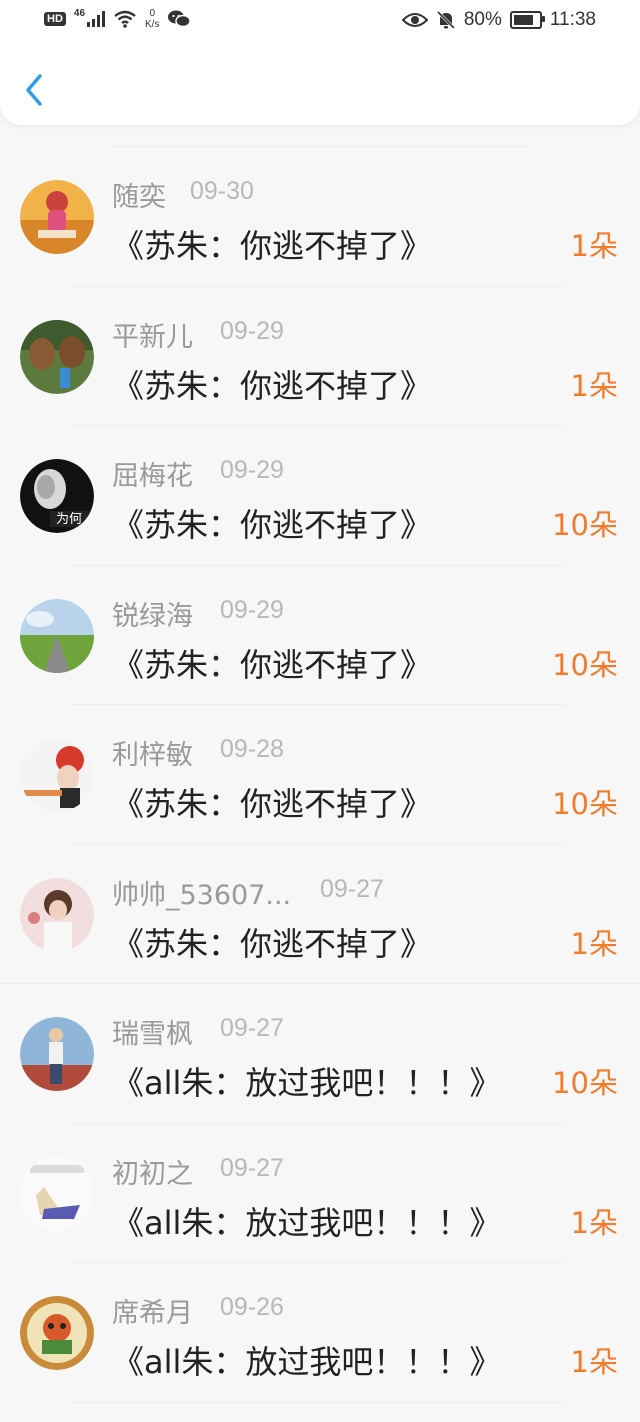  Describe the element at coordinates (320, 496) in the screenshot. I see `list-item: 为何 屈梅花 09-29 《苏朱：你逃不掉了》 10朵` at that location.